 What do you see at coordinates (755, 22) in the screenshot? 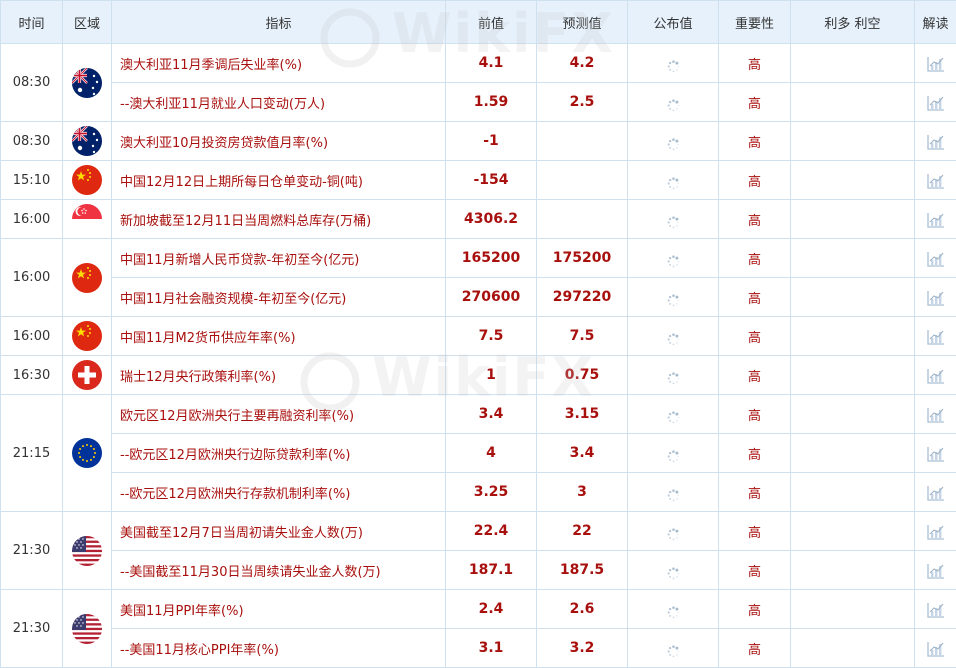
I see `header-importance: 重要性` at bounding box center [755, 22].